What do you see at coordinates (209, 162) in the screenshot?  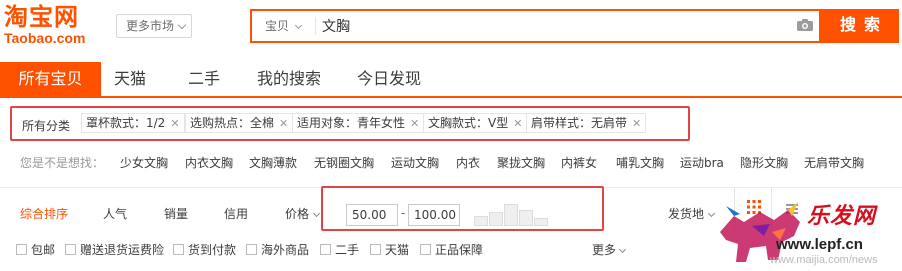 I see `suggestion-link: 内衣文胸` at bounding box center [209, 162].